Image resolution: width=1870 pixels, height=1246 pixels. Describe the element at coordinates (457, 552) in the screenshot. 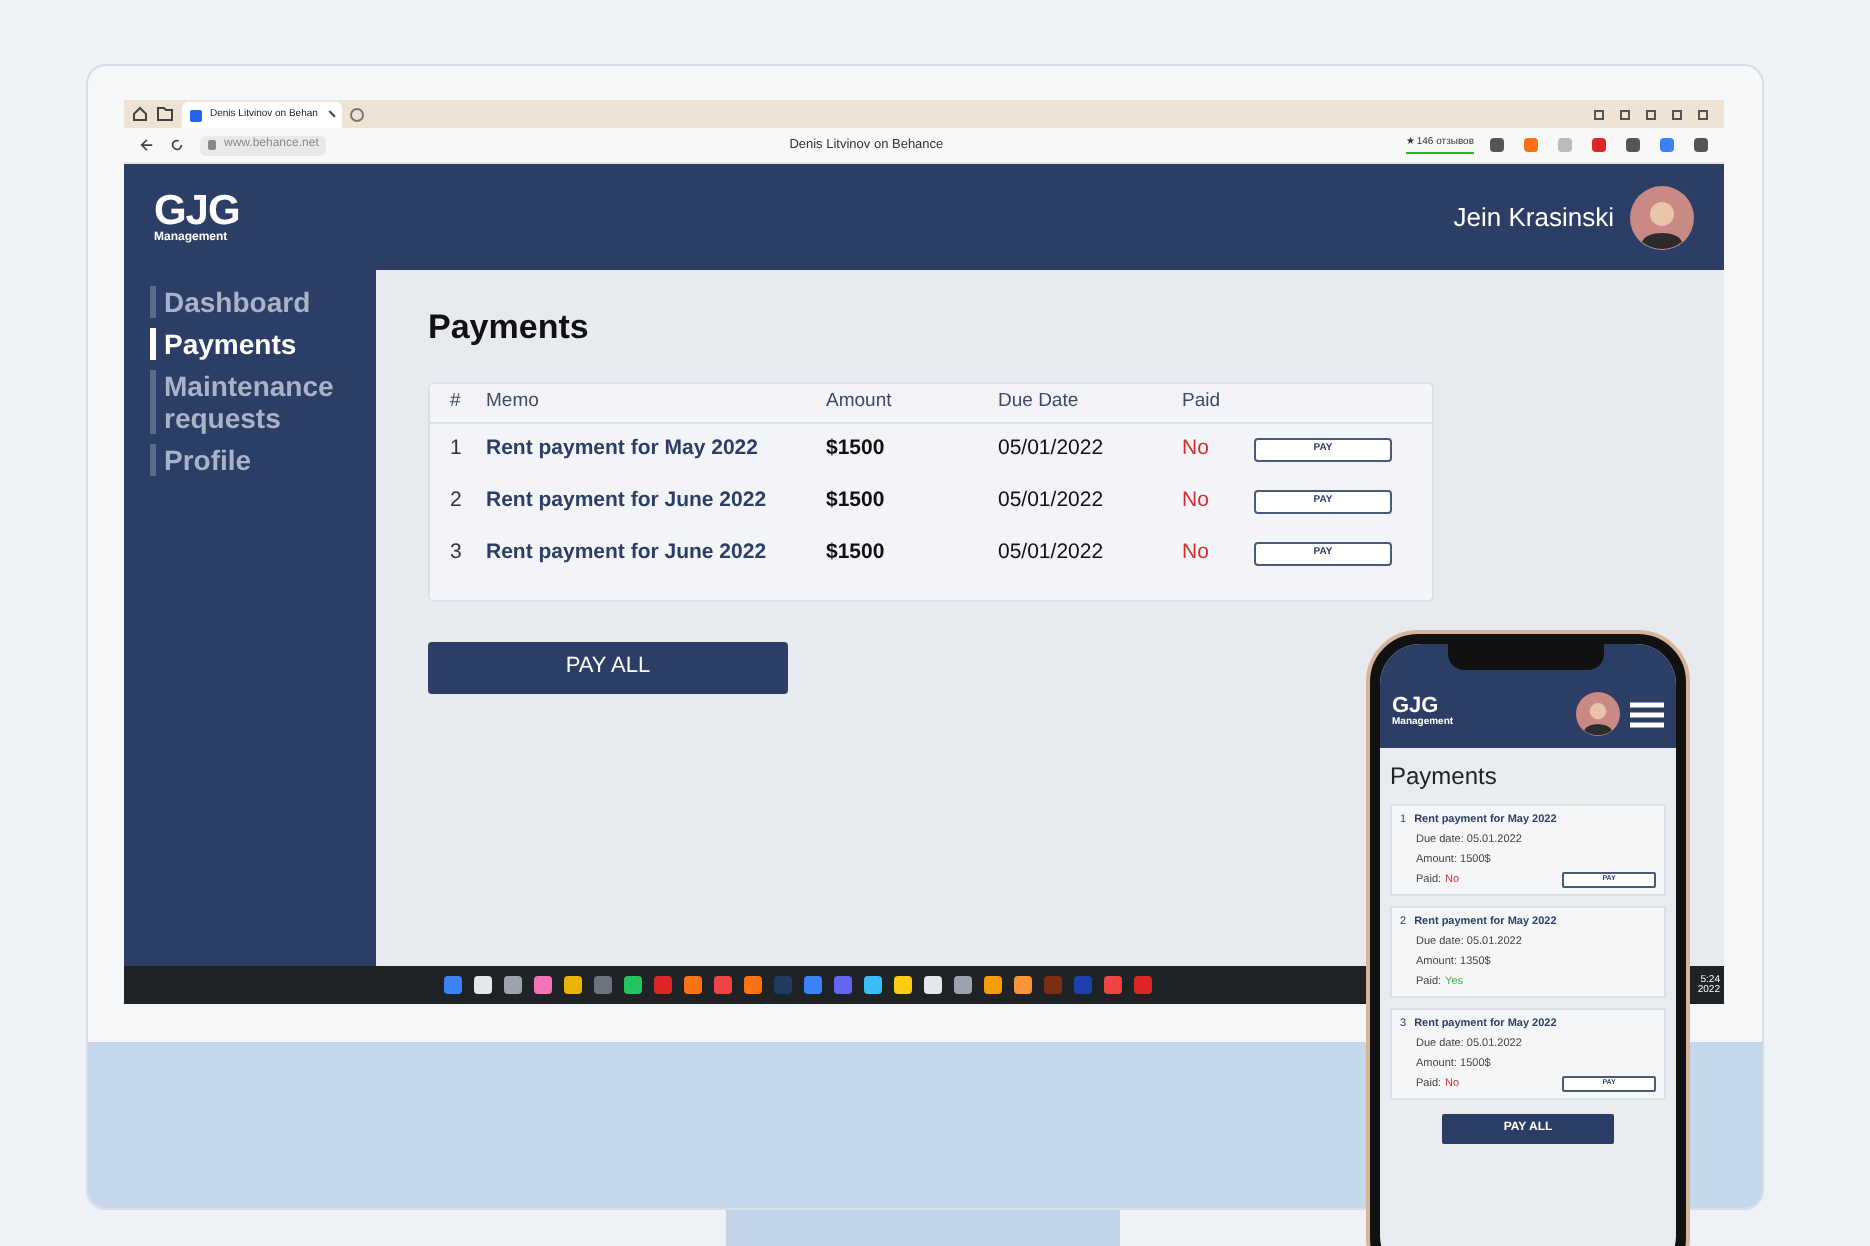

I see `row-number: 3` at that location.